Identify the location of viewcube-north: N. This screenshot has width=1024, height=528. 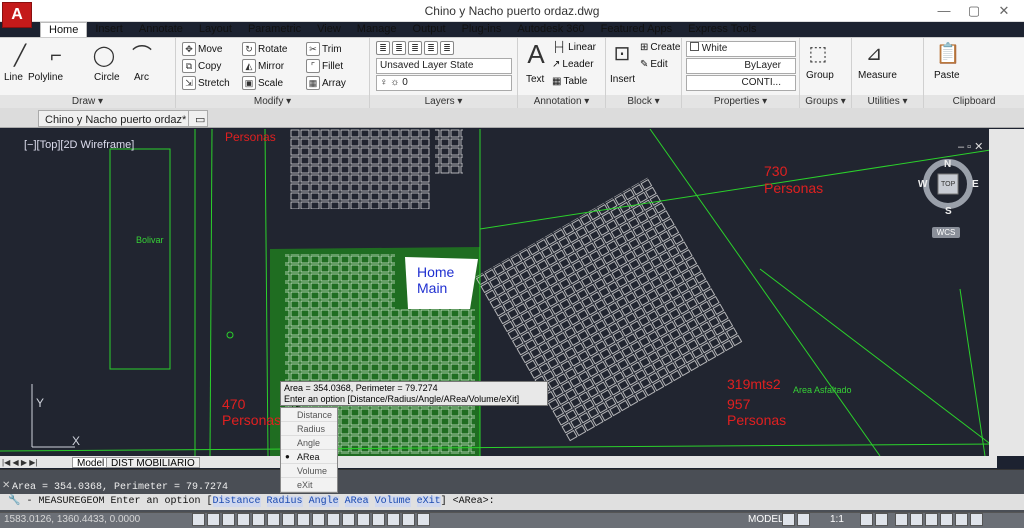
(947, 164).